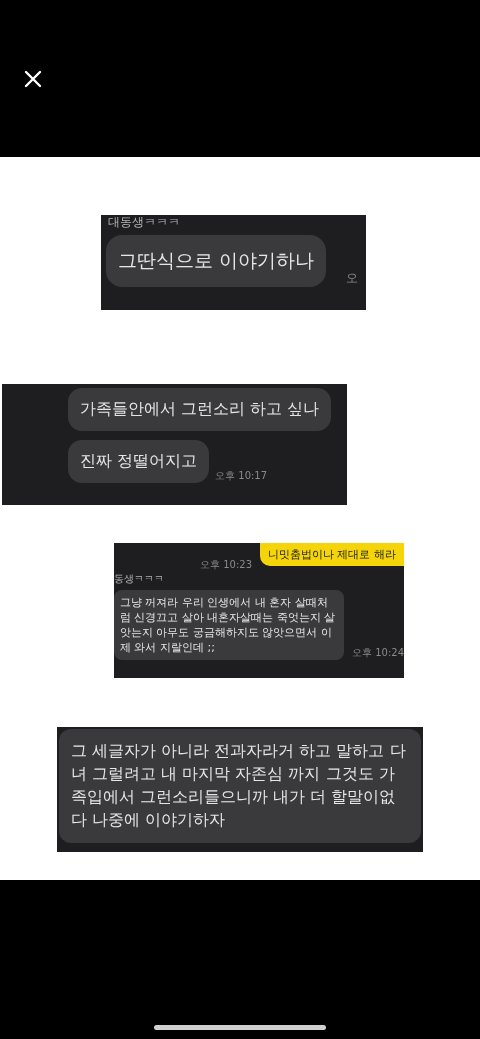  I want to click on message-bubble: 진짜 정떨어지고, so click(139, 461).